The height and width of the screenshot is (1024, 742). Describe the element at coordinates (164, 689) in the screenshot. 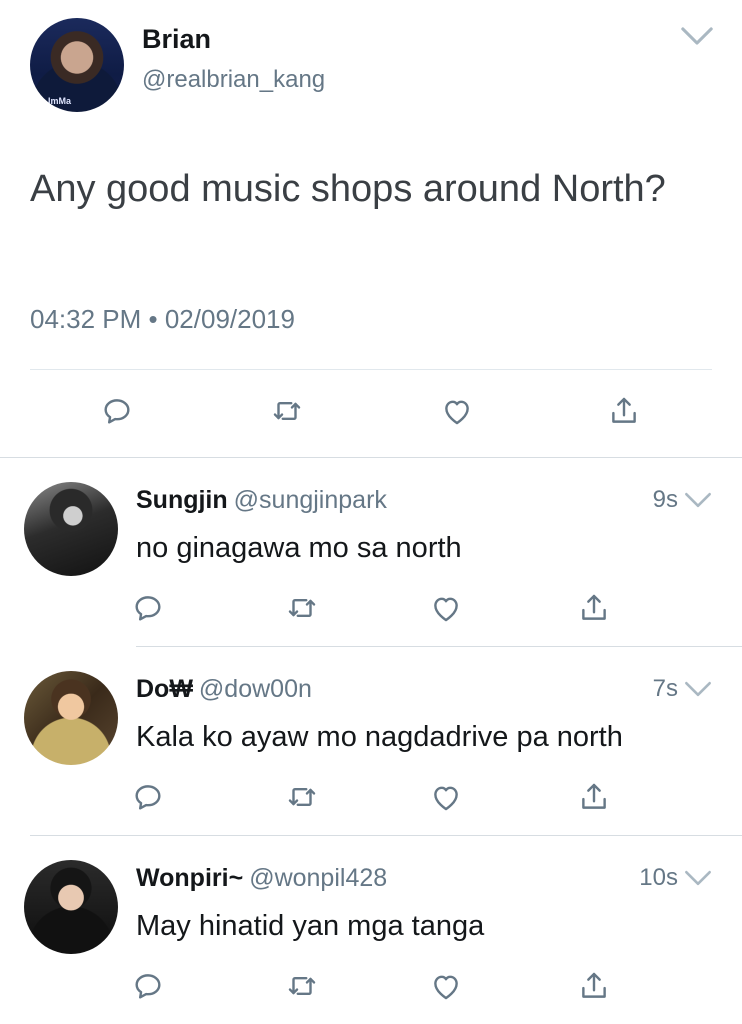

I see `reply-author-name: Do₩` at that location.